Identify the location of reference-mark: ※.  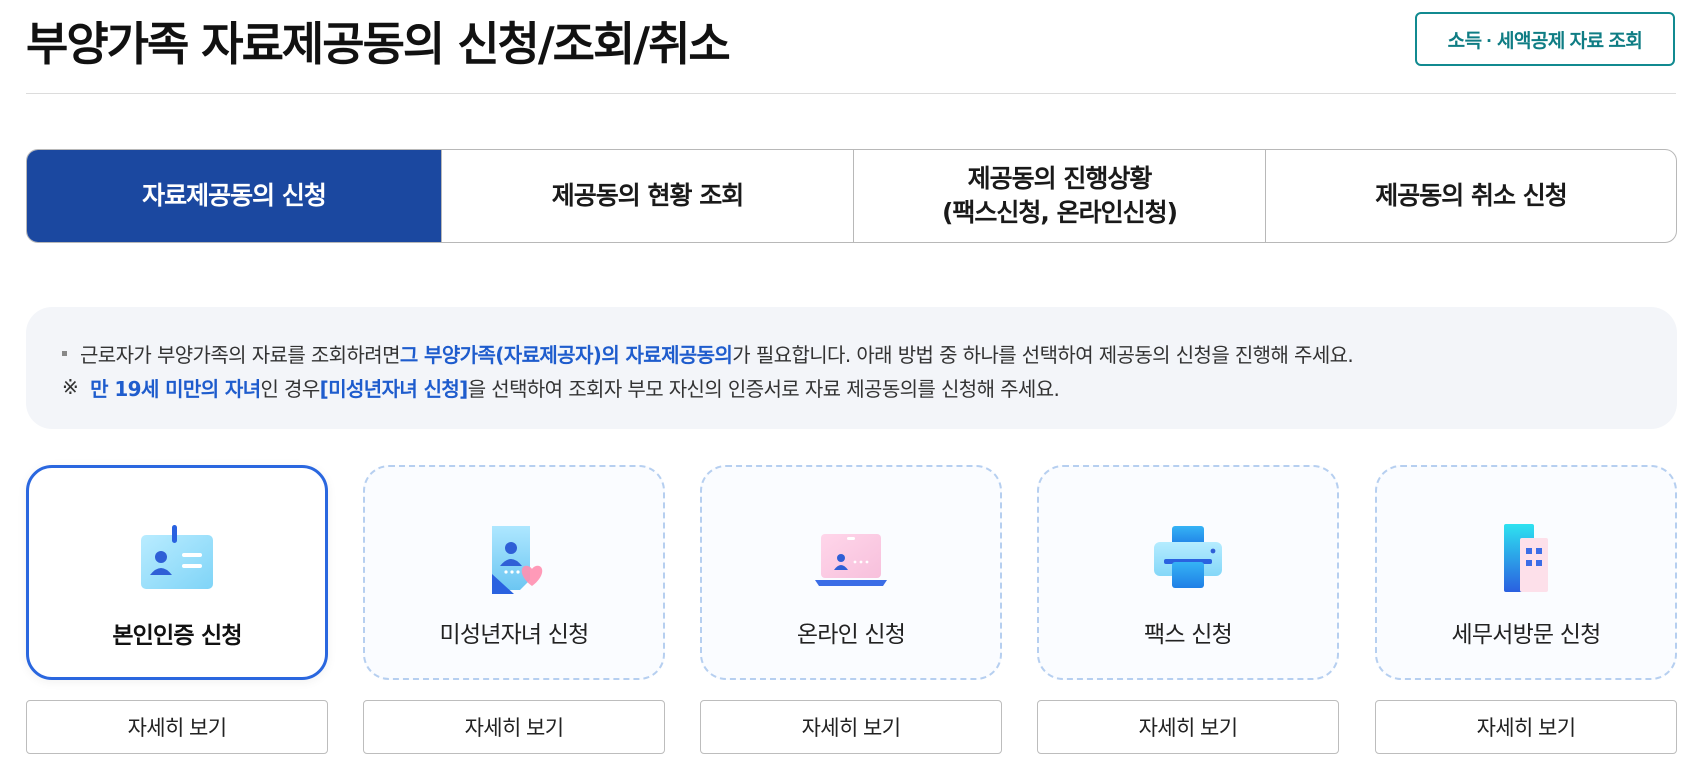
(70, 387).